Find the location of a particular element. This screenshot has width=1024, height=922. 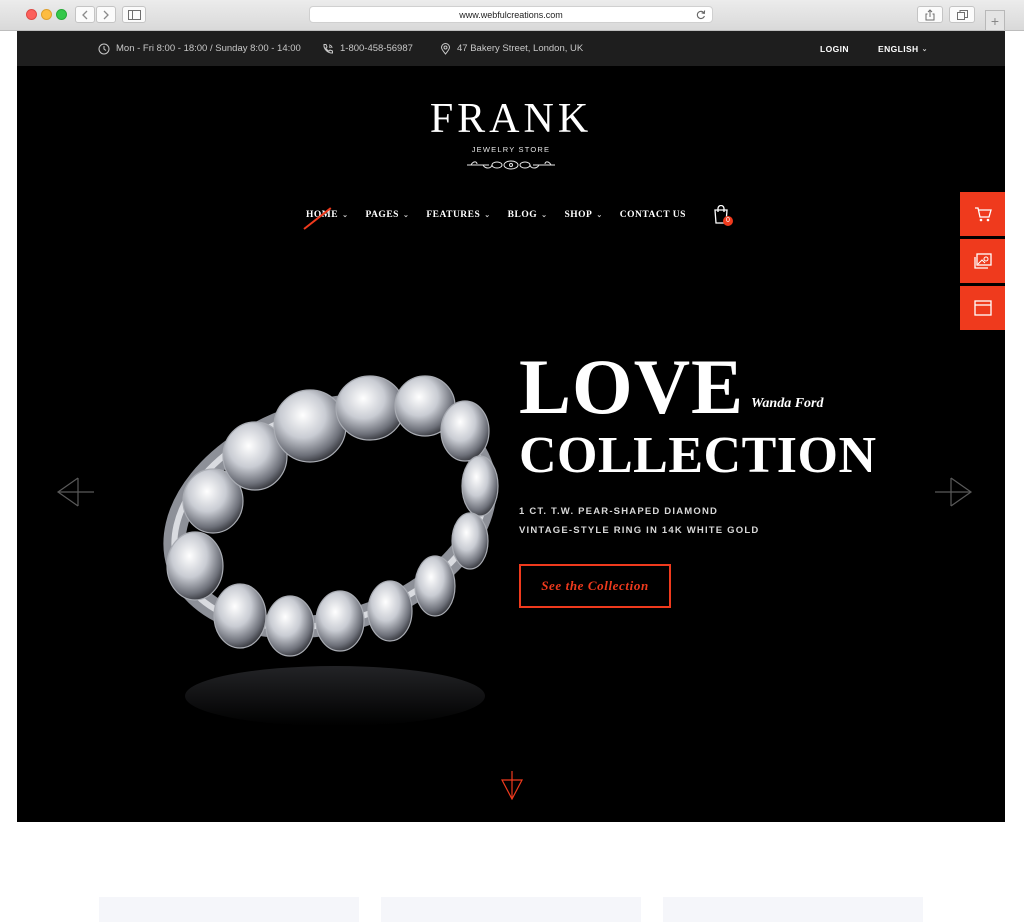

nav-item-label: PAGES is located at coordinates (382, 215).